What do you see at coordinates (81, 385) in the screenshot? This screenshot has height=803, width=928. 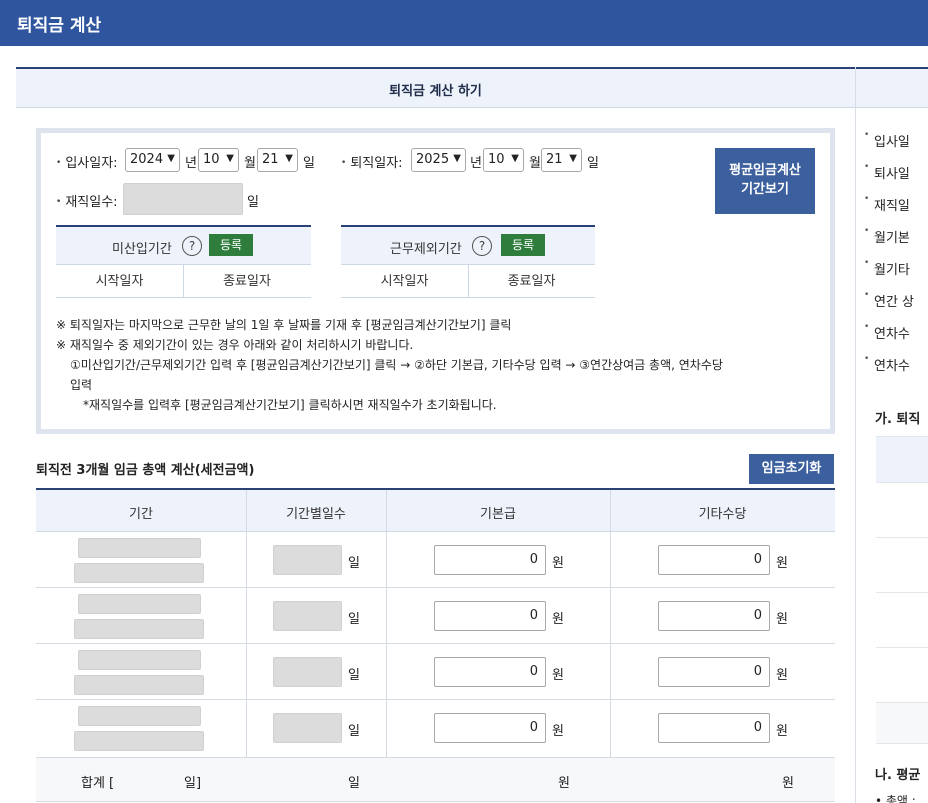 I see `note-3-cont: 입력` at bounding box center [81, 385].